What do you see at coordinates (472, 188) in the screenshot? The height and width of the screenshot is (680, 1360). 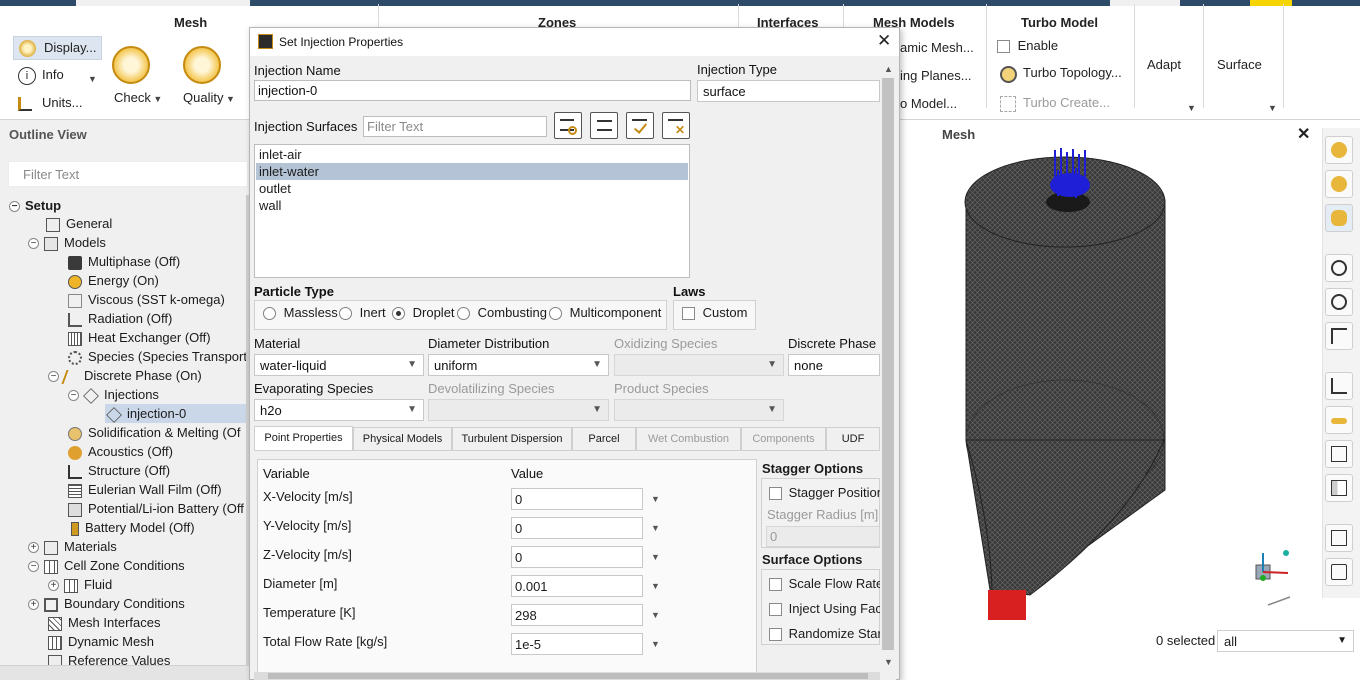 I see `surface-list-item: outlet` at bounding box center [472, 188].